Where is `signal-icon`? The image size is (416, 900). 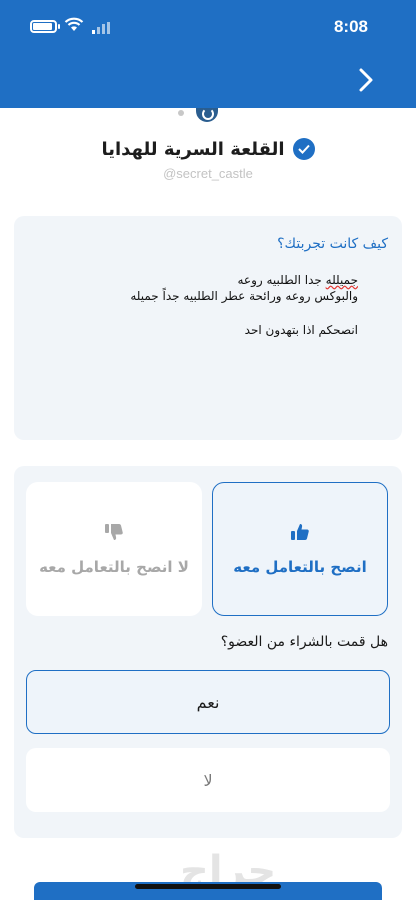 signal-icon is located at coordinates (101, 28).